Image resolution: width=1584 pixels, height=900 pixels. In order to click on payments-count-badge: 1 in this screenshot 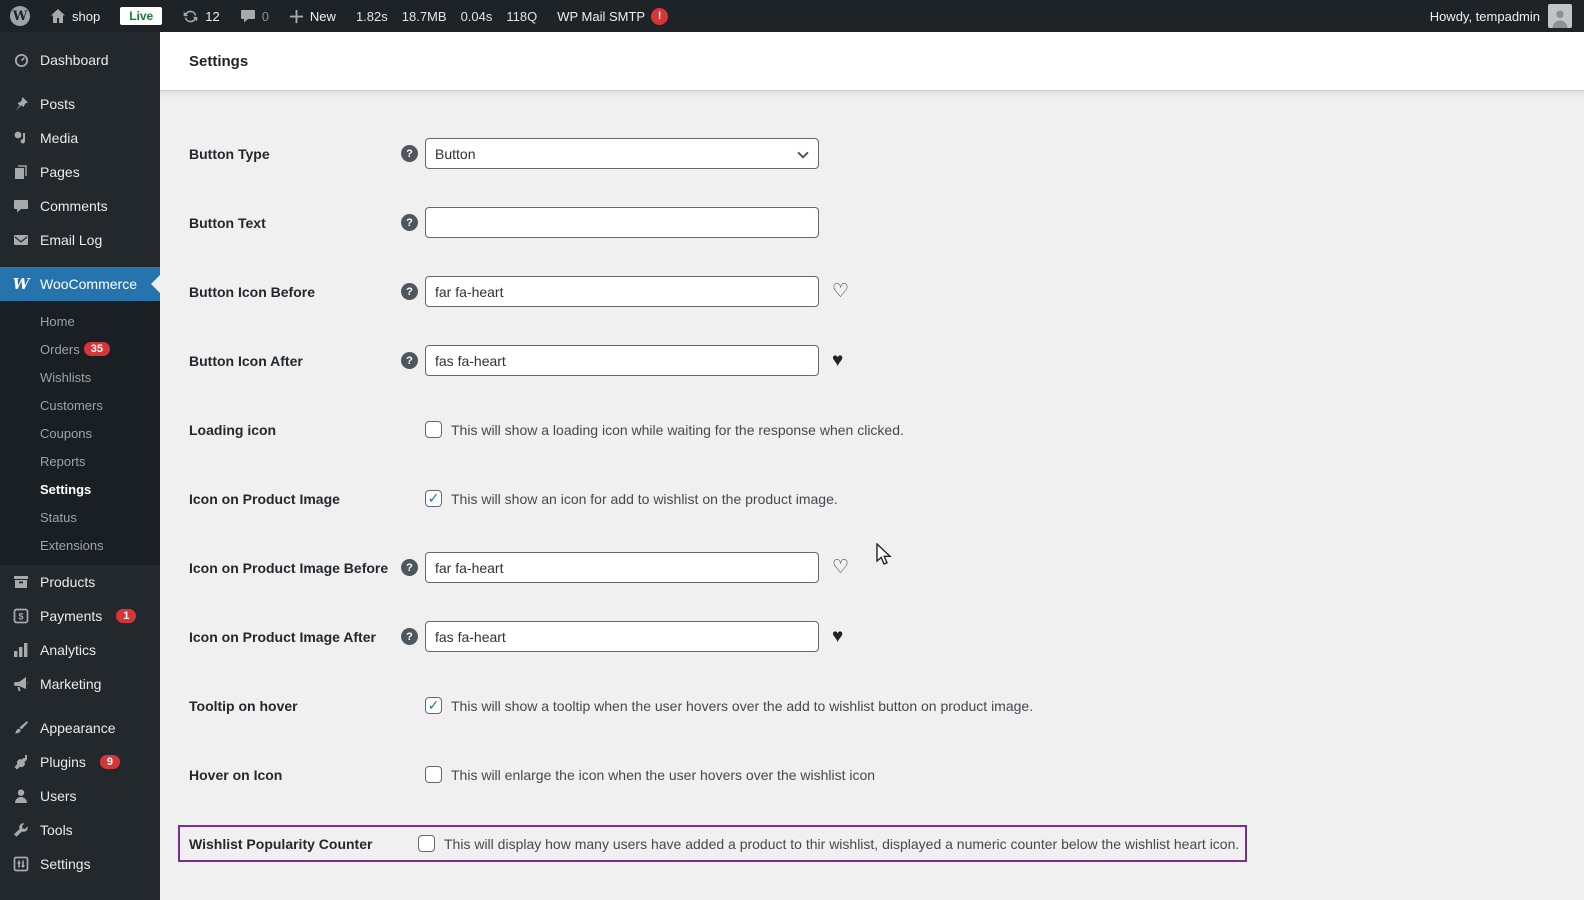, I will do `click(126, 616)`.